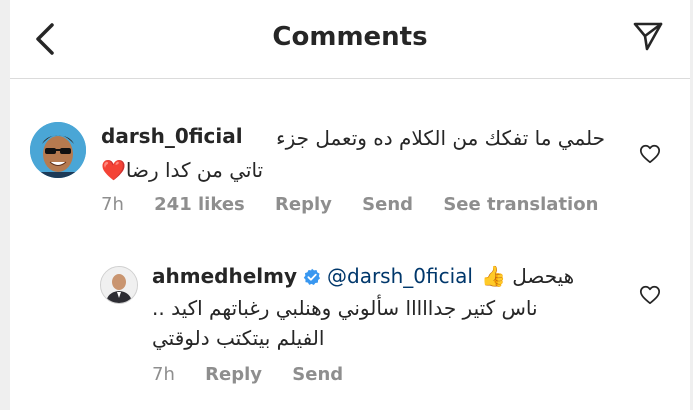  Describe the element at coordinates (5, 205) in the screenshot. I see `left-panel-edge` at that location.